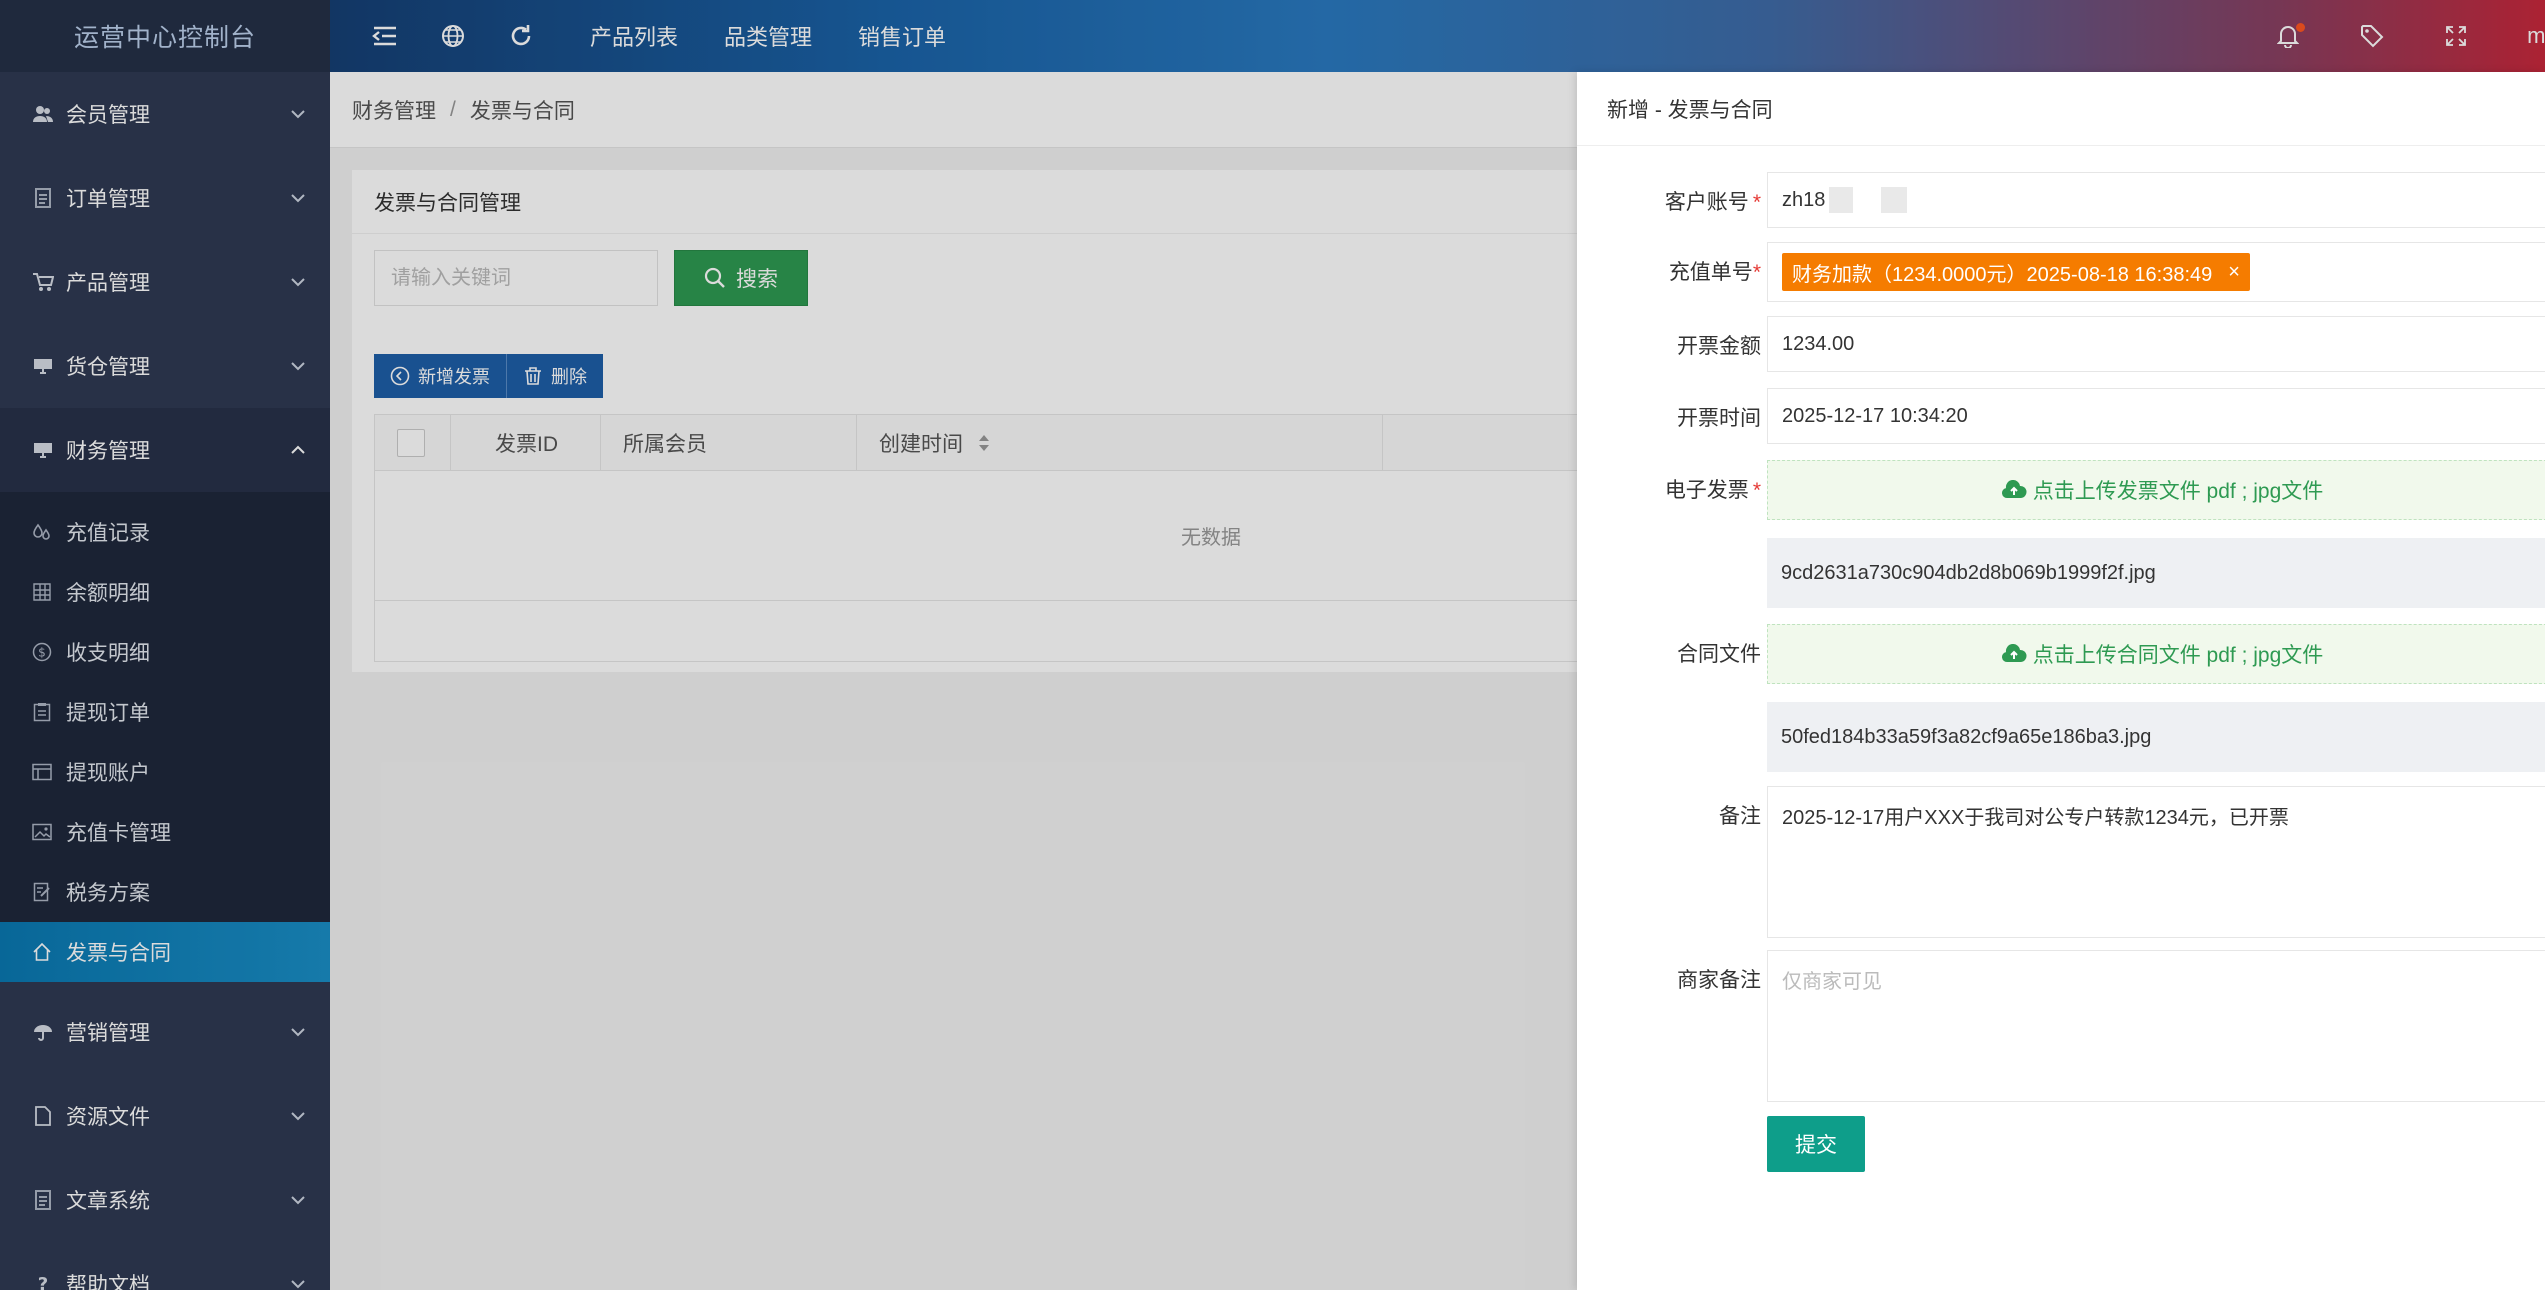 The image size is (2545, 1290). What do you see at coordinates (2061, 109) in the screenshot?
I see `drawer-title: 新增 - 发票与合同` at bounding box center [2061, 109].